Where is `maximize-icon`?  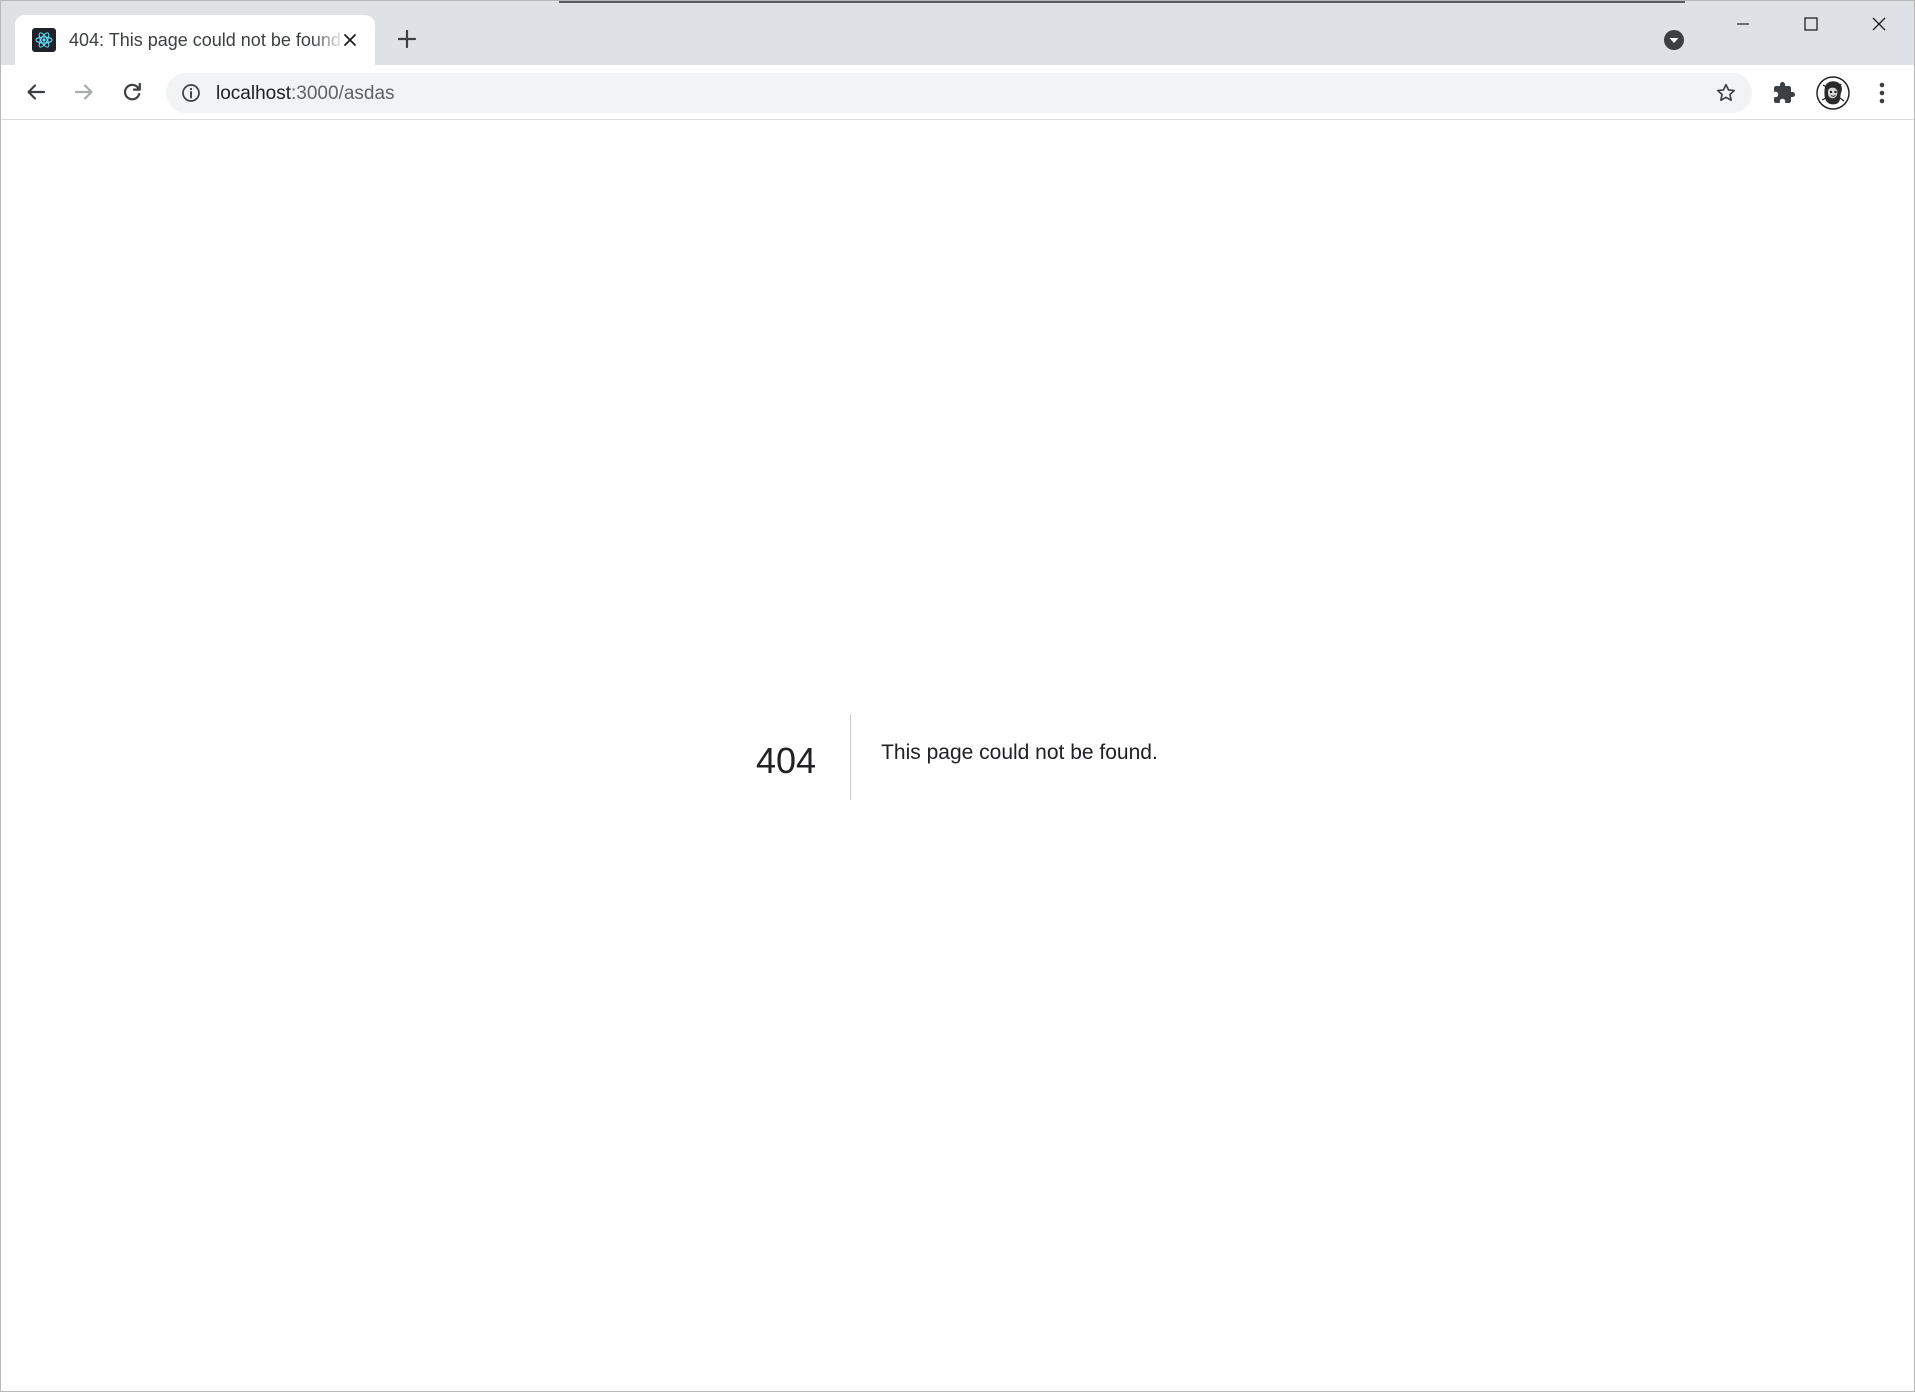 maximize-icon is located at coordinates (1811, 24).